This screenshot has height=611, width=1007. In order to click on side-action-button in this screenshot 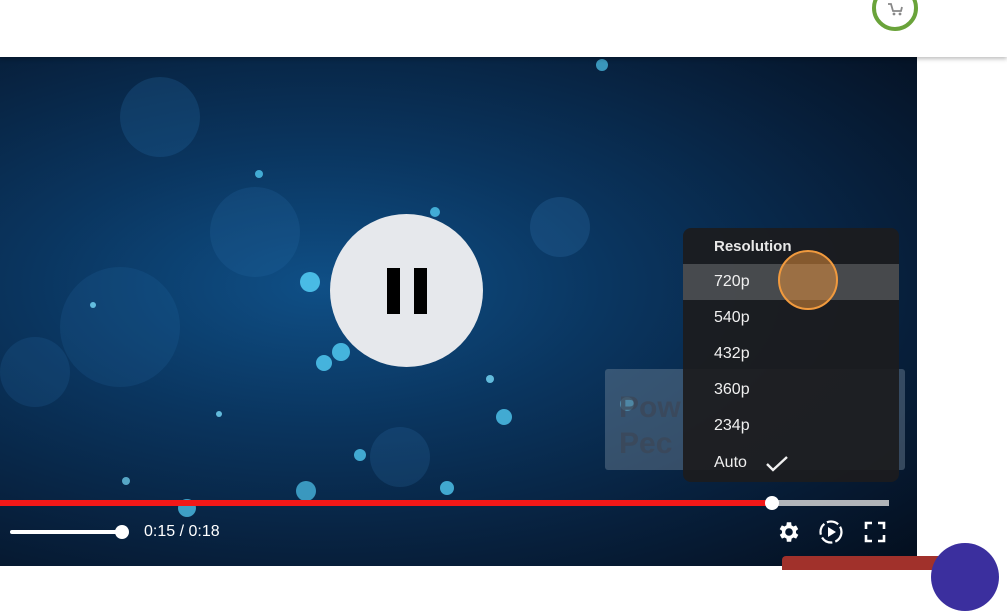, I will do `click(862, 563)`.